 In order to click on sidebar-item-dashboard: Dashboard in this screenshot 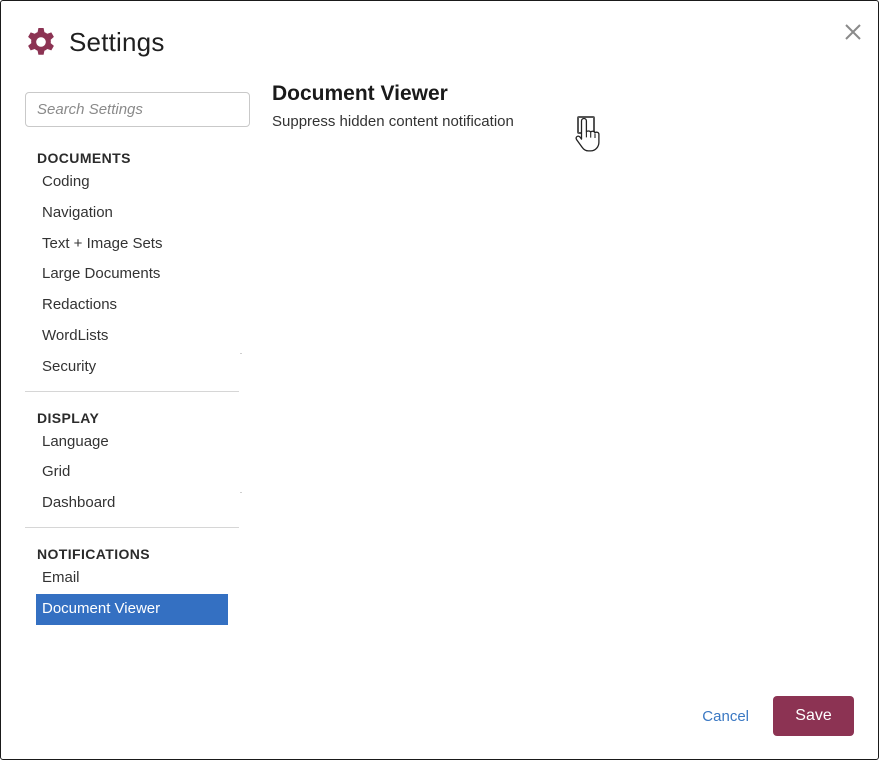, I will do `click(132, 503)`.